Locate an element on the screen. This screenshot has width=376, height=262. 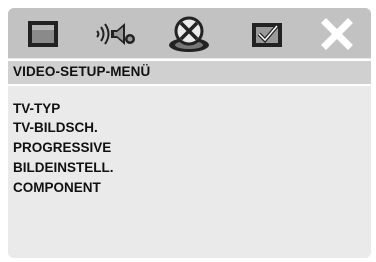
tab-exit is located at coordinates (337, 34).